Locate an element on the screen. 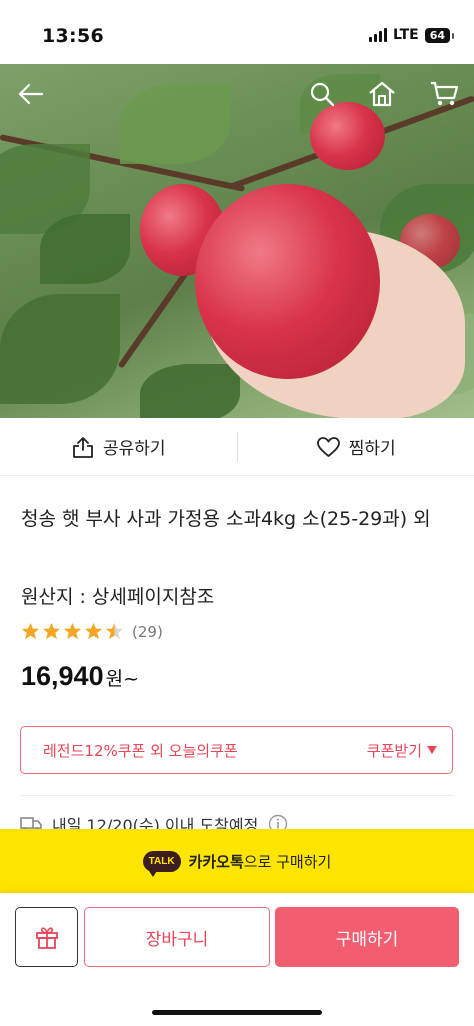 The width and height of the screenshot is (474, 1026). price-unit: 원~ is located at coordinates (122, 679).